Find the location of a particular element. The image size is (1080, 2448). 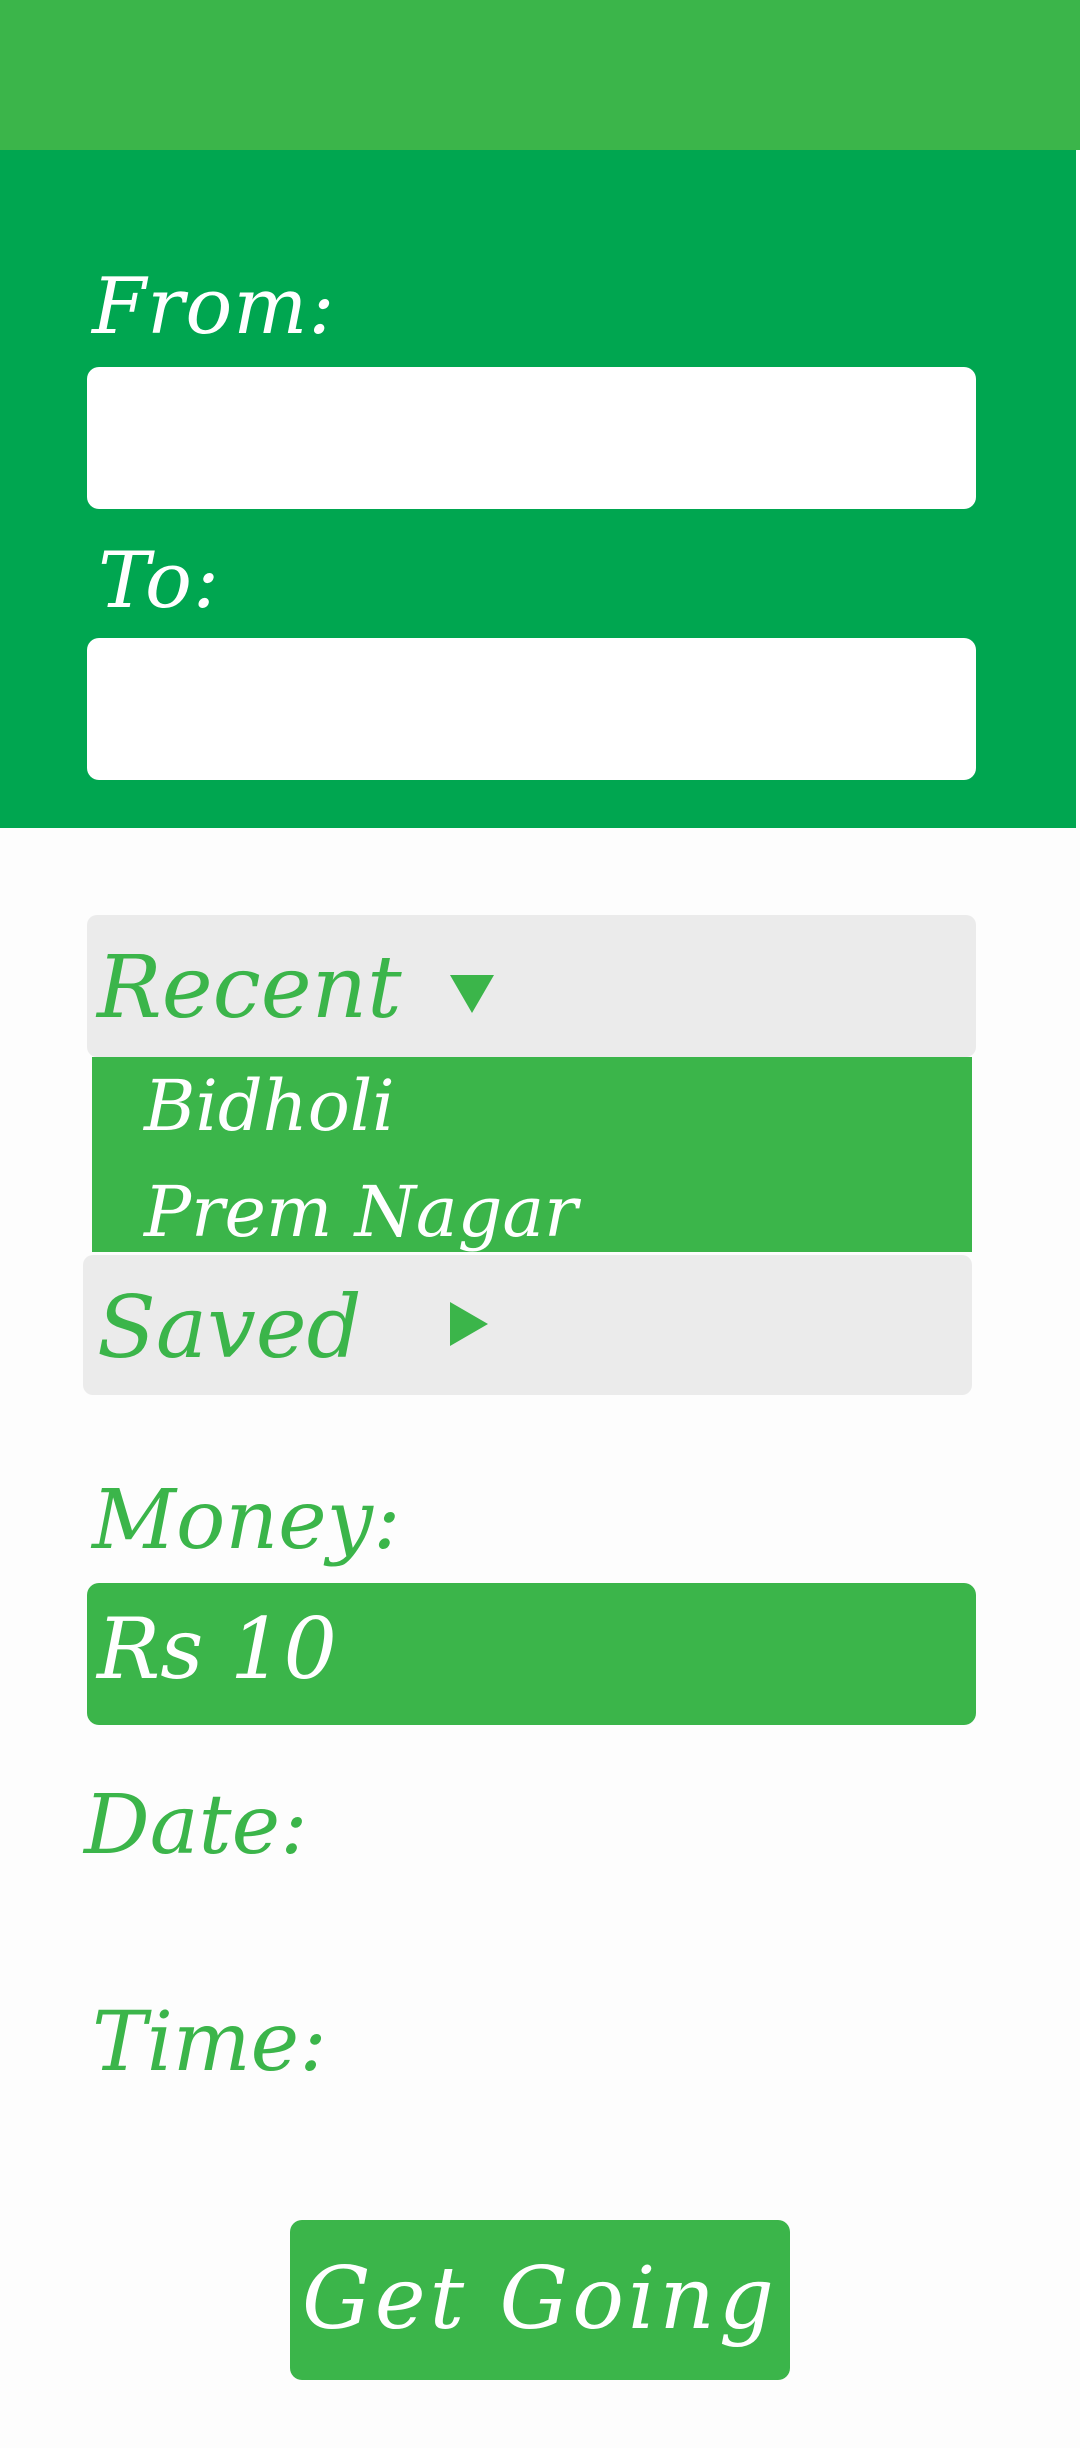

money-field: Rs 10 is located at coordinates (531, 1654).